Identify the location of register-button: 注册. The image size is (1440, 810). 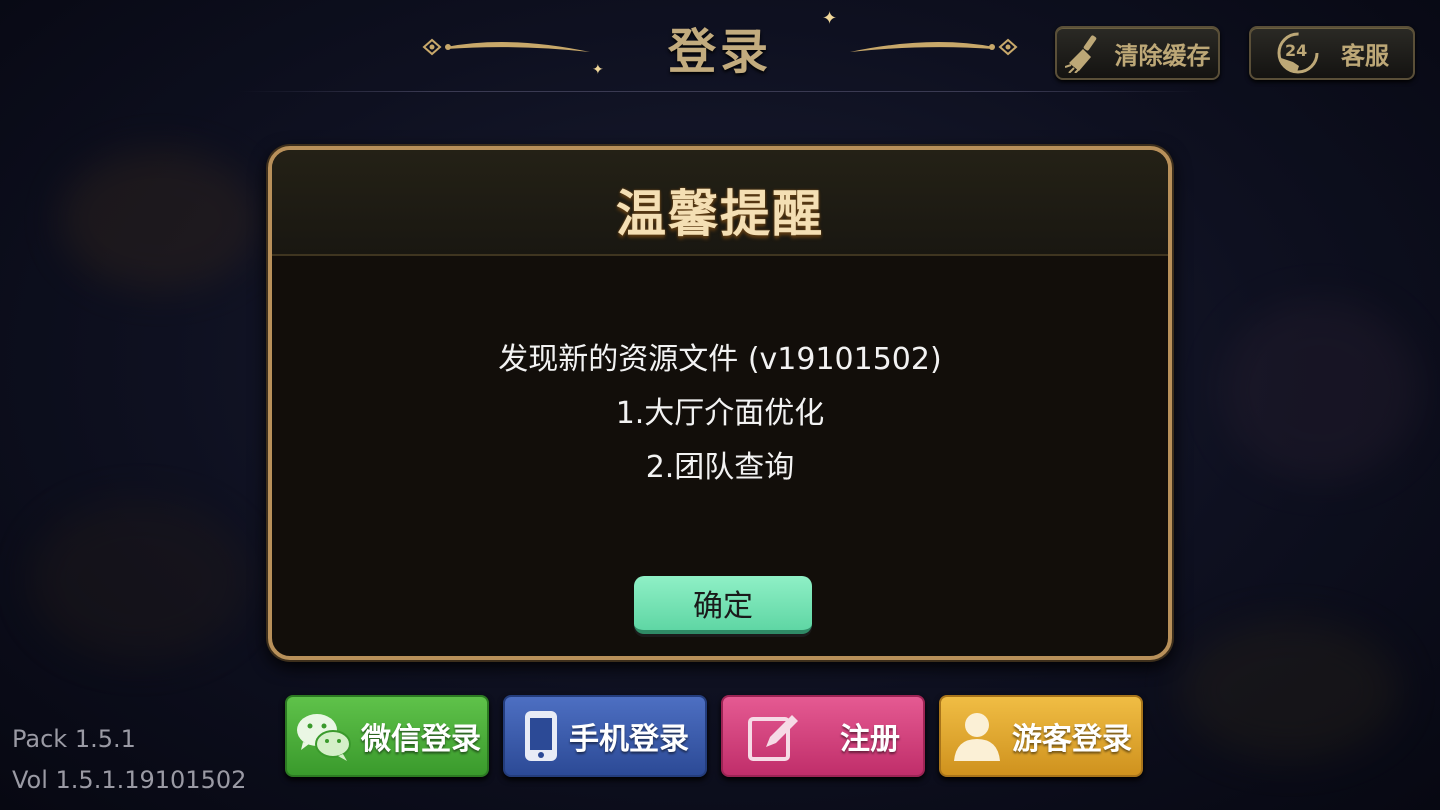
(823, 736).